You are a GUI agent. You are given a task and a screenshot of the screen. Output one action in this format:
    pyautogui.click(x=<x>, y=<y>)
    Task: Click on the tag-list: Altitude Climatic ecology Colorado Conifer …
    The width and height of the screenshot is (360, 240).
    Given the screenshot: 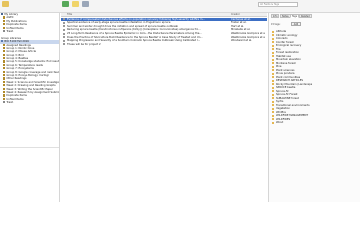 What is the action you would take?
    pyautogui.click(x=292, y=77)
    